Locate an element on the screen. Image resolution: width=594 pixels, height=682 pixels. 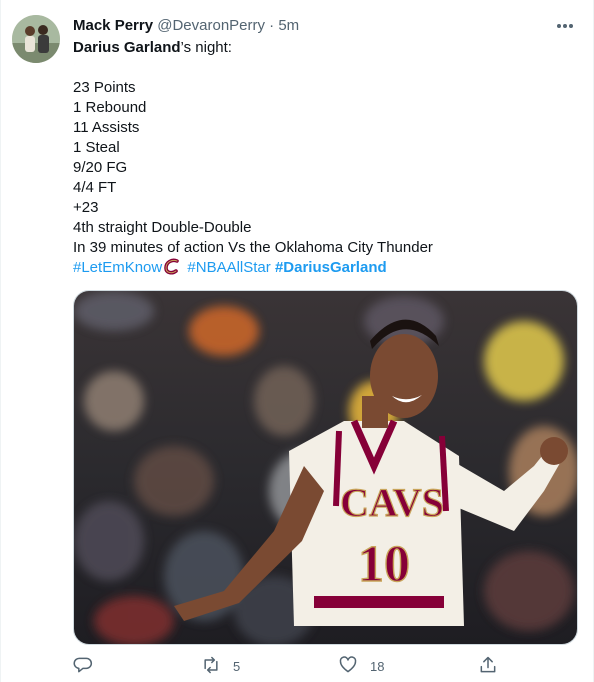
hashtag-dariusgarland: #DariusGarland is located at coordinates (331, 267).